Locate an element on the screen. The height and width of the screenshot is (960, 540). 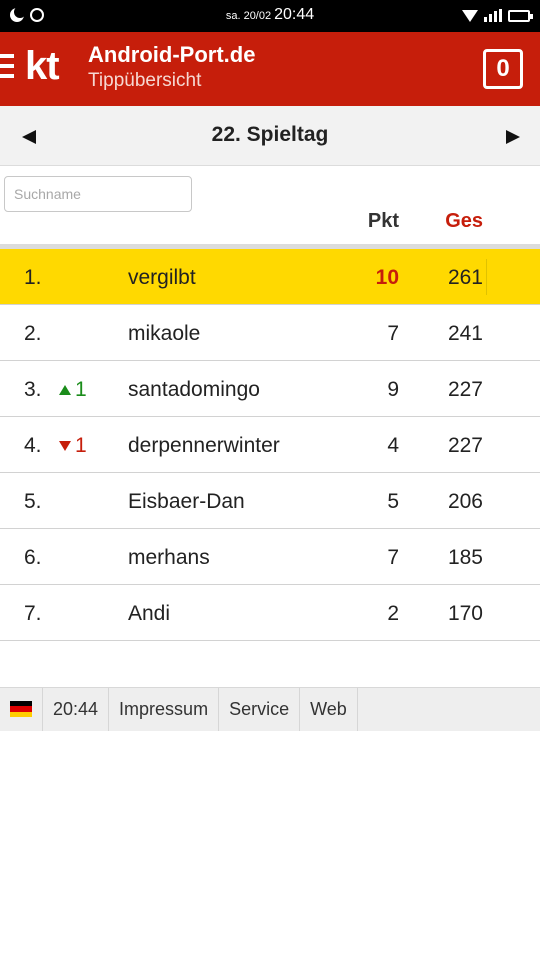
total-cell: 185 is located at coordinates (465, 557).